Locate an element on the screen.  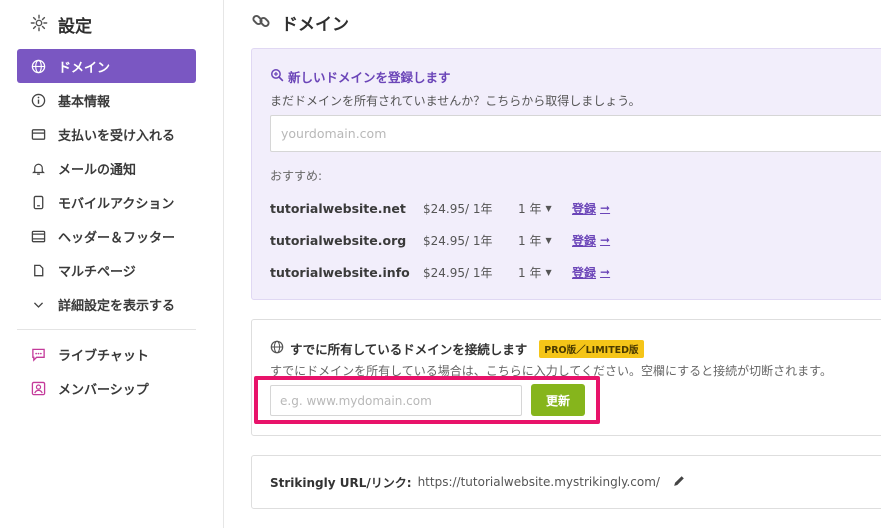
sidebar-item-label: メンバーシップ is located at coordinates (103, 390).